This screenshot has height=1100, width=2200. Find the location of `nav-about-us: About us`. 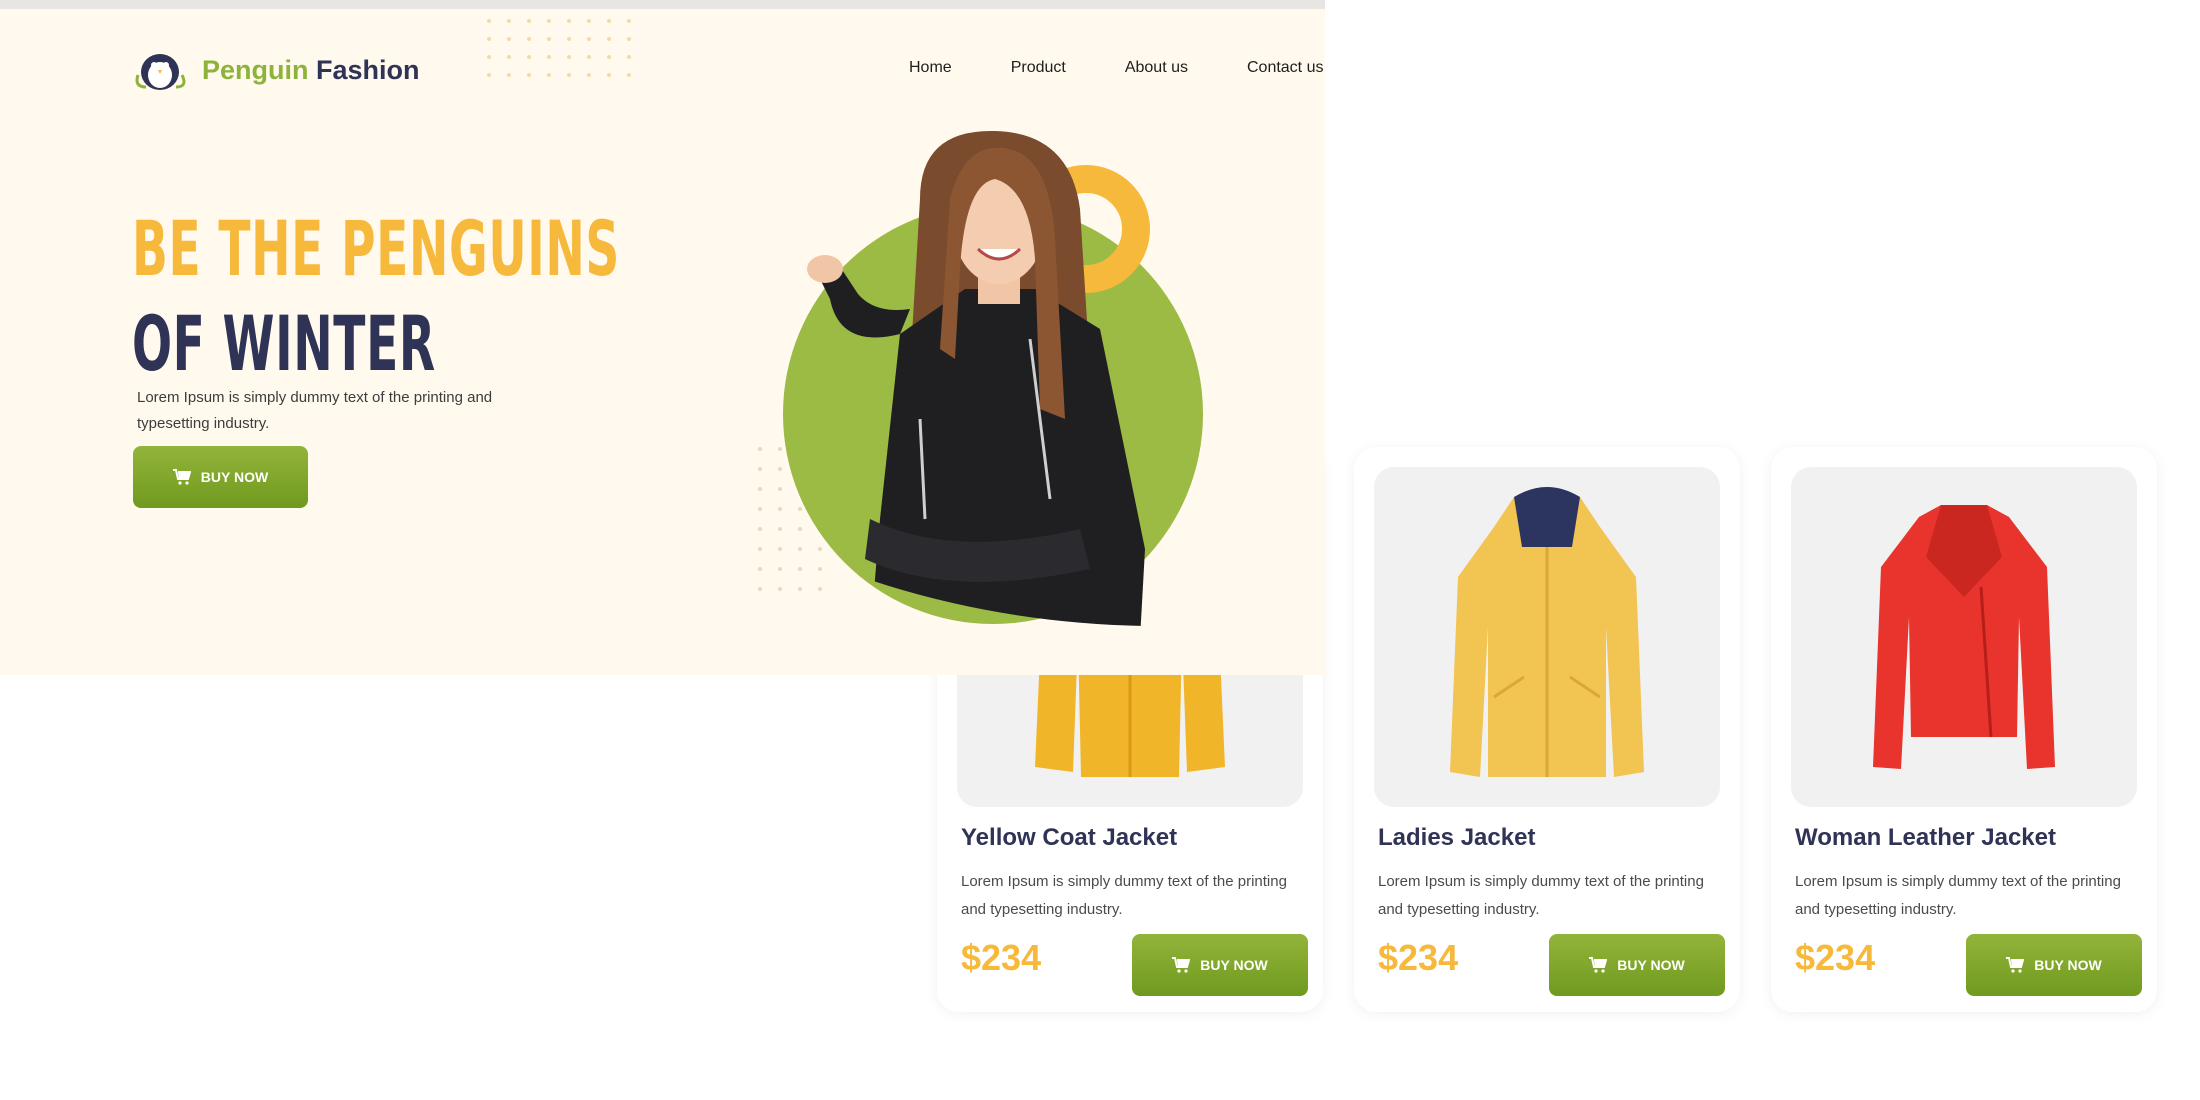

nav-about-us: About us is located at coordinates (1156, 68).